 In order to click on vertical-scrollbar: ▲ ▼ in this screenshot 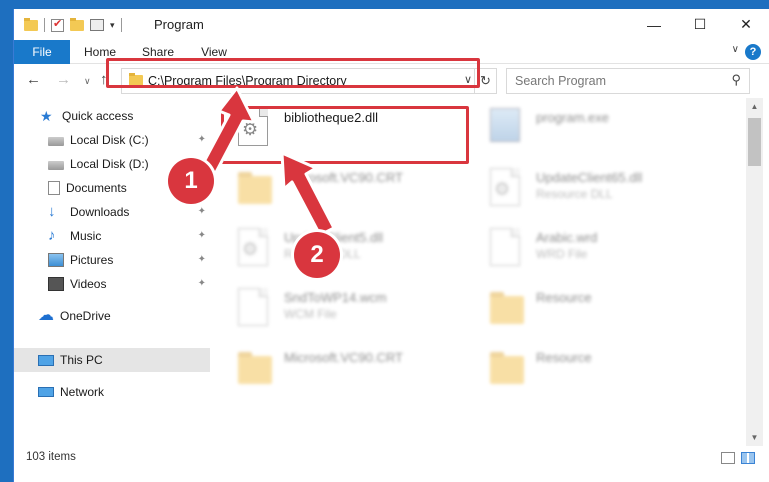, I will do `click(754, 272)`.